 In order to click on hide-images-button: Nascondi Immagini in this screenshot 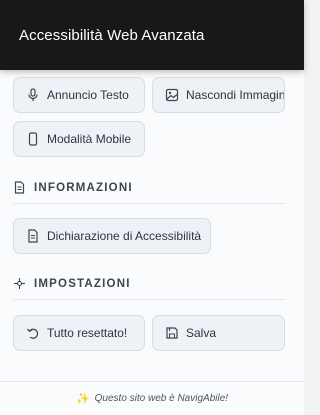, I will do `click(218, 95)`.